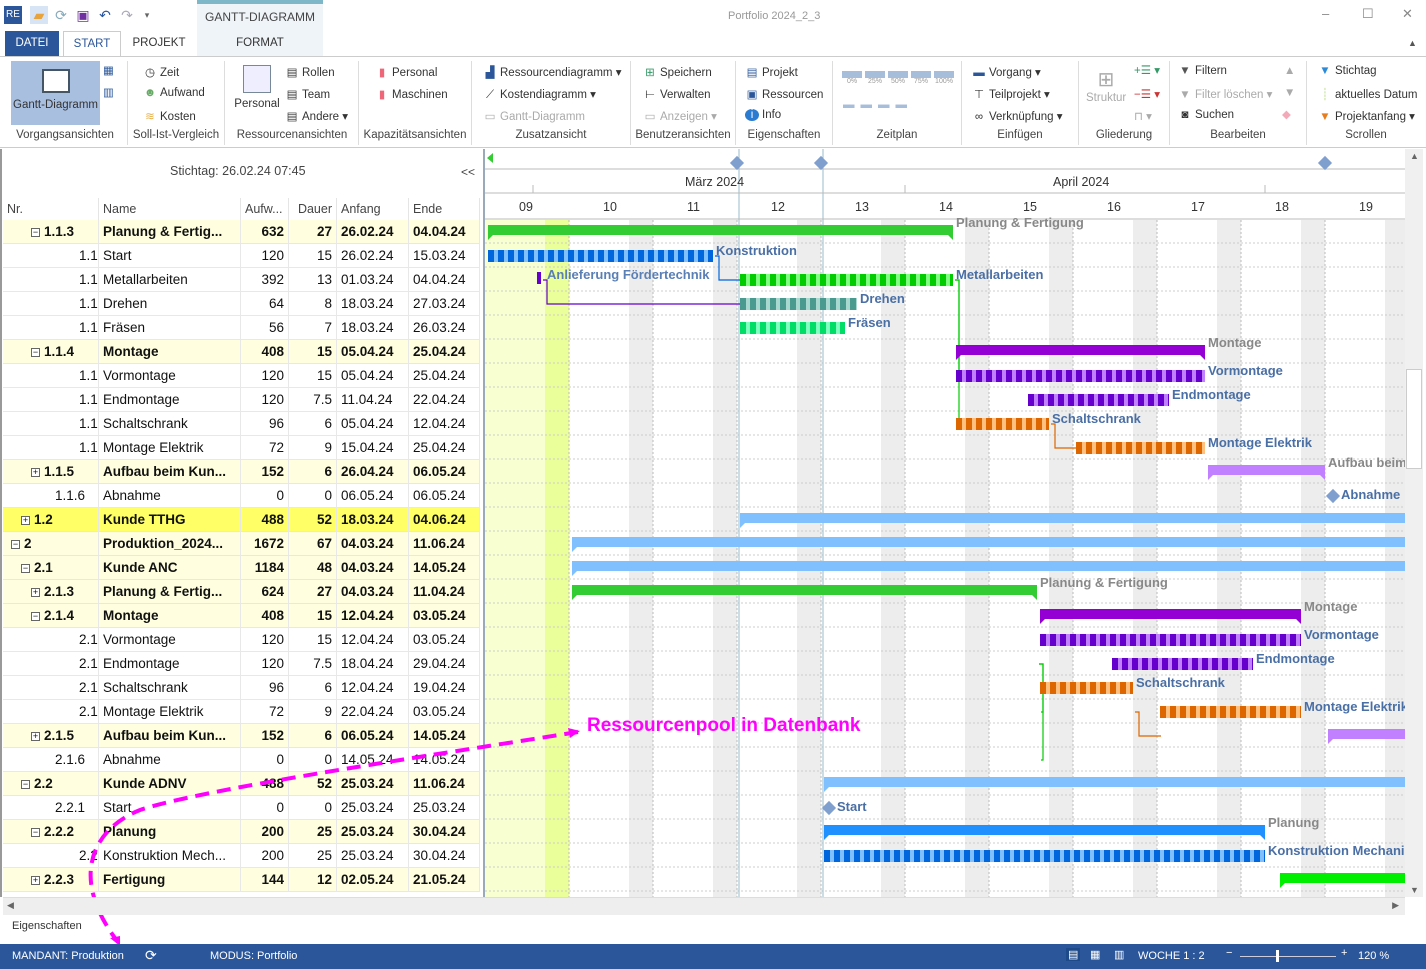  I want to click on col-anfang: Anfang, so click(373, 209).